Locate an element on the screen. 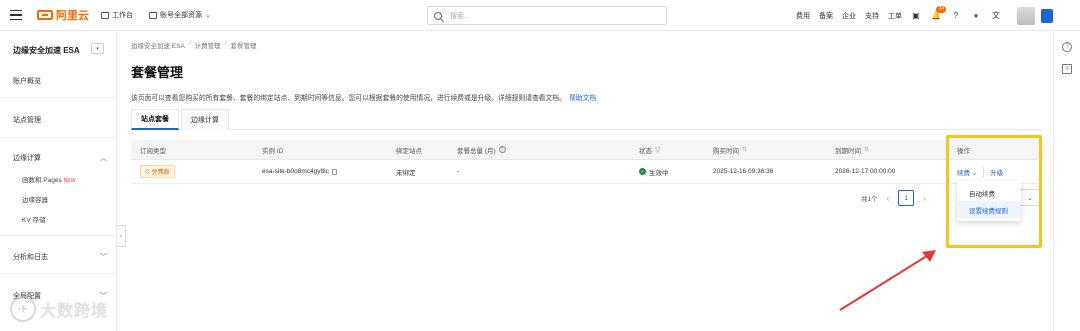  sidebar-item-edge-compute: 边缘计算 is located at coordinates (27, 158).